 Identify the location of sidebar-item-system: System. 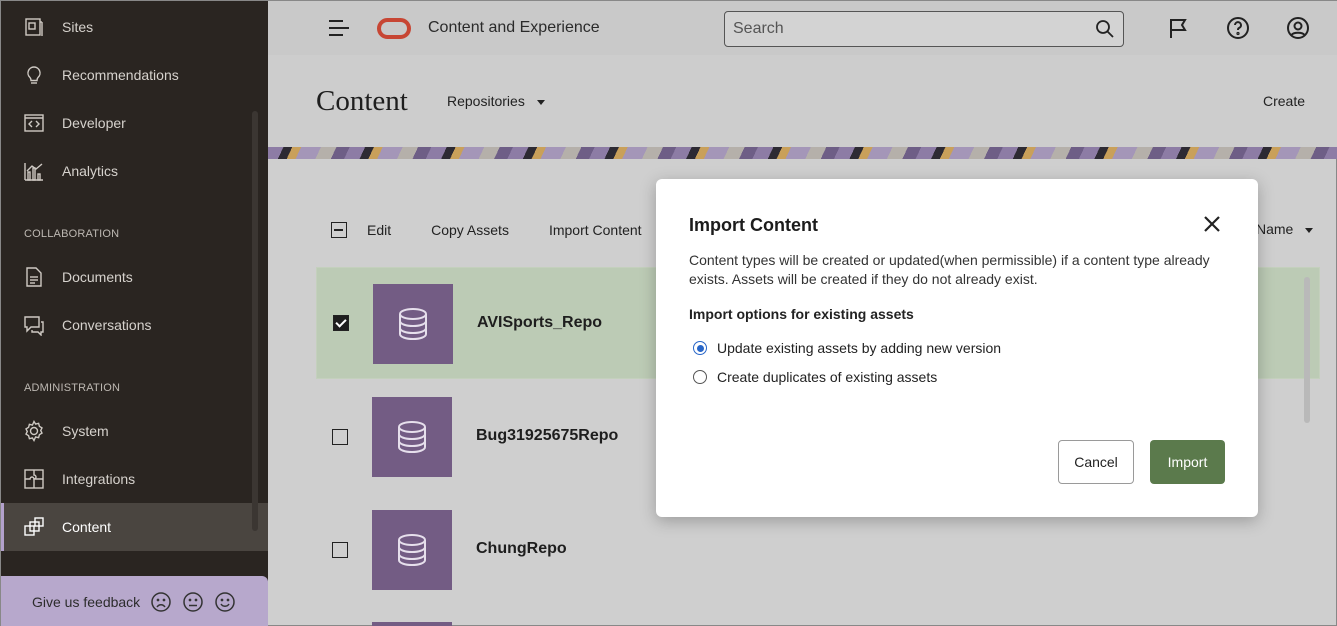
(134, 431).